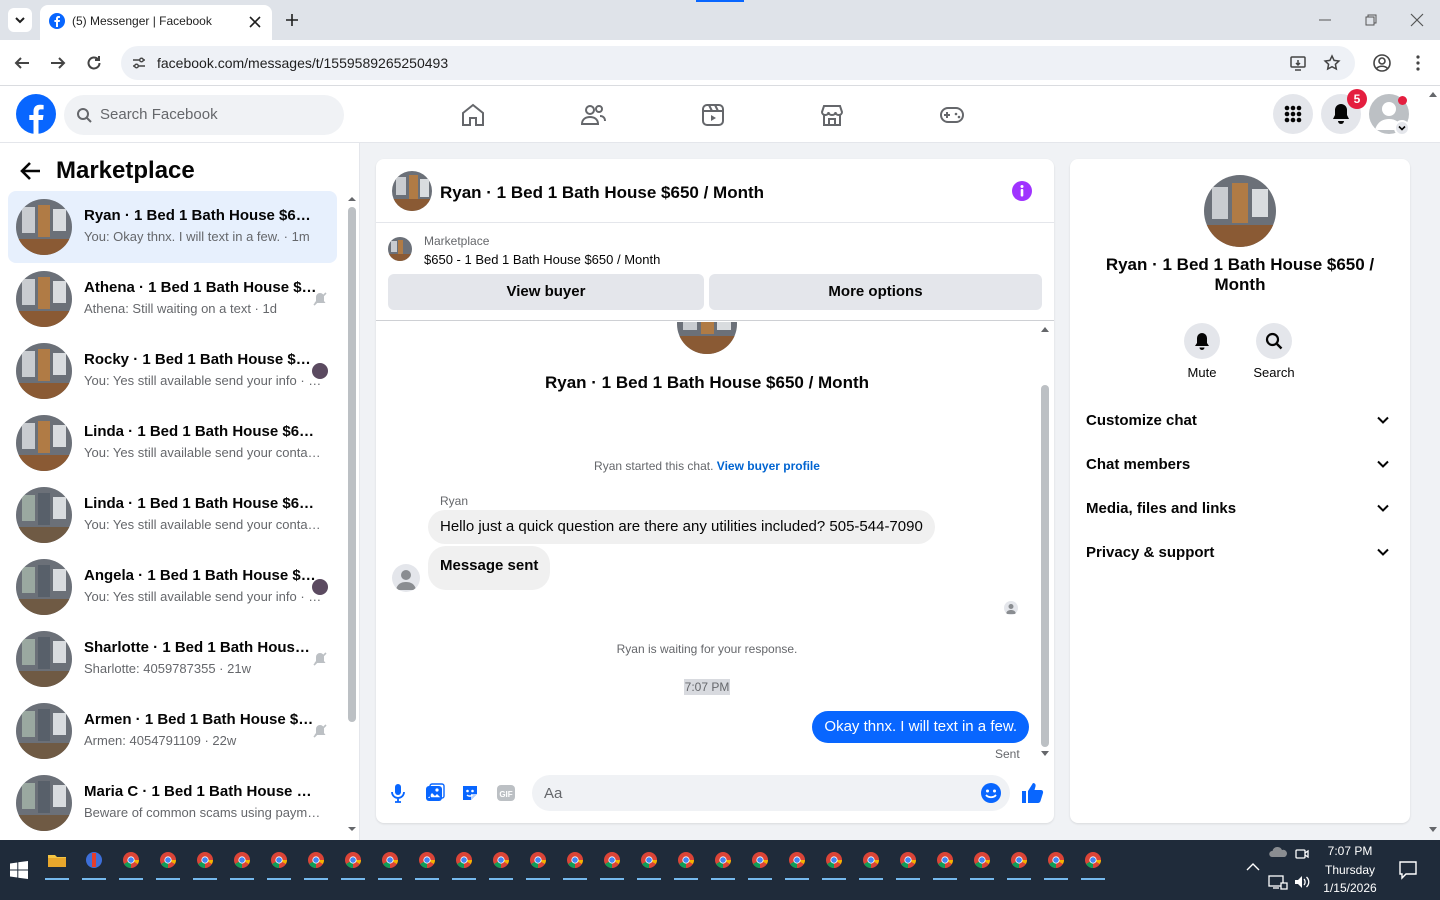 The height and width of the screenshot is (900, 1440). What do you see at coordinates (1045, 566) in the screenshot?
I see `chat-scrollbar-thumb` at bounding box center [1045, 566].